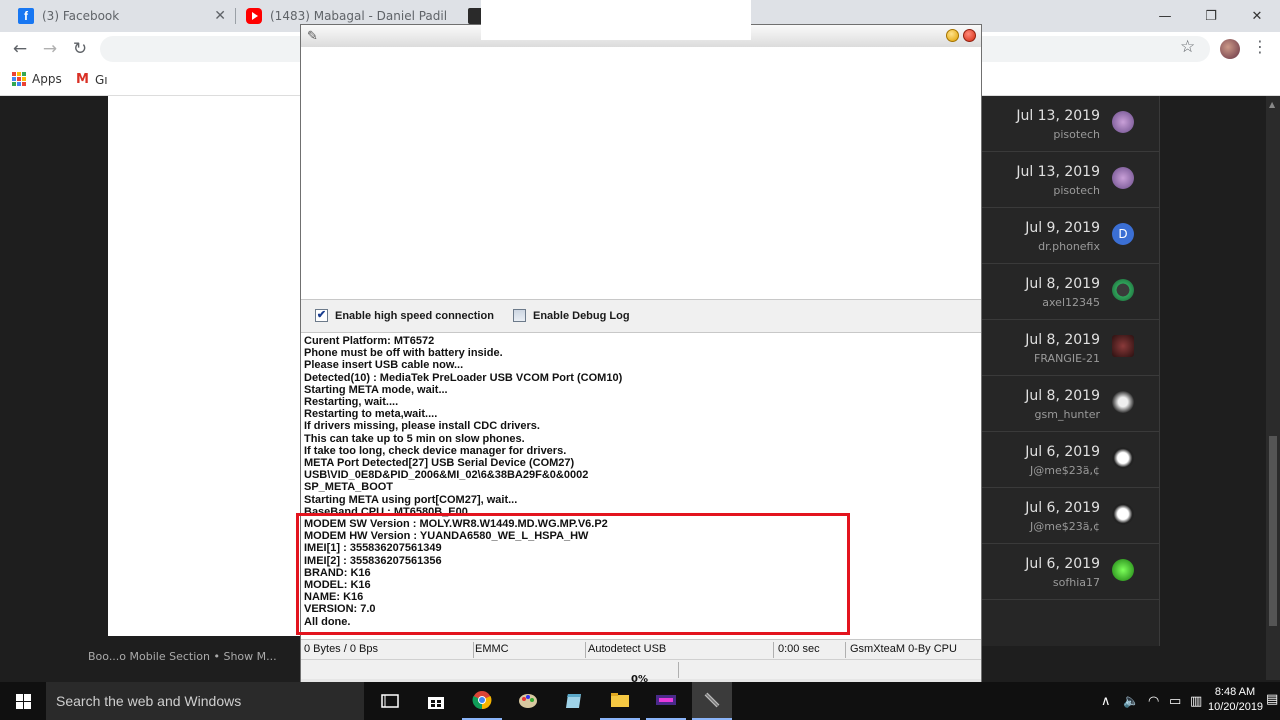 This screenshot has width=1280, height=720. I want to click on volume-icon: 🔈, so click(1131, 701).